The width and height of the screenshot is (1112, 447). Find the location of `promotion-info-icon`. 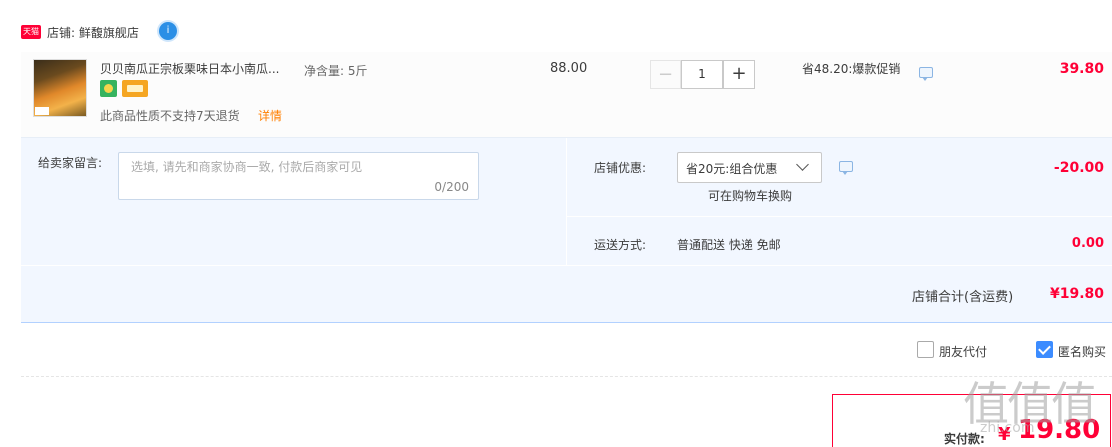

promotion-info-icon is located at coordinates (926, 74).